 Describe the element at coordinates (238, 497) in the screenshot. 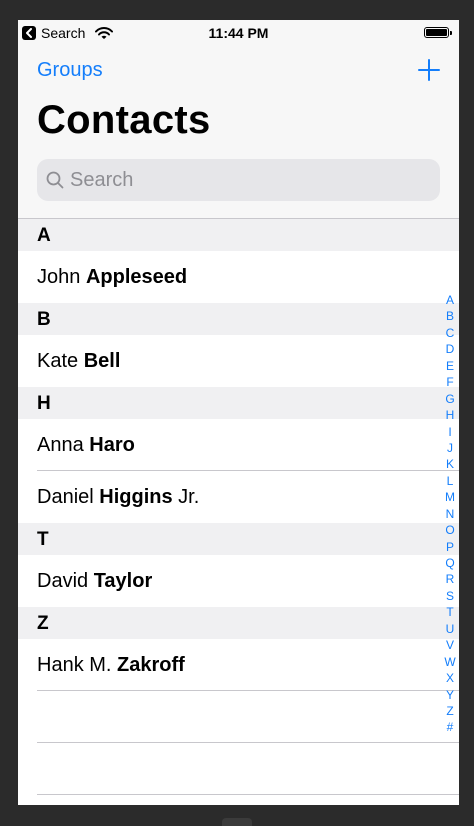

I see `contact-row: Daniel Higgins Jr.` at that location.